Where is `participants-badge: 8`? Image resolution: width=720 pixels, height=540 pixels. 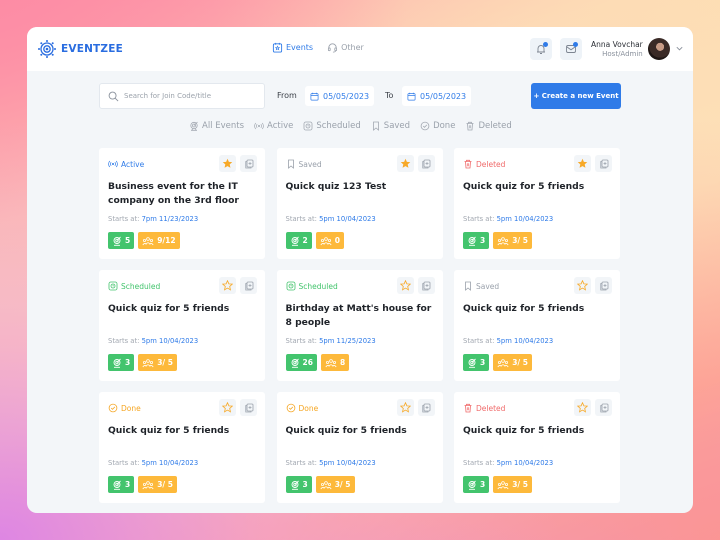
participants-badge: 8 is located at coordinates (335, 362).